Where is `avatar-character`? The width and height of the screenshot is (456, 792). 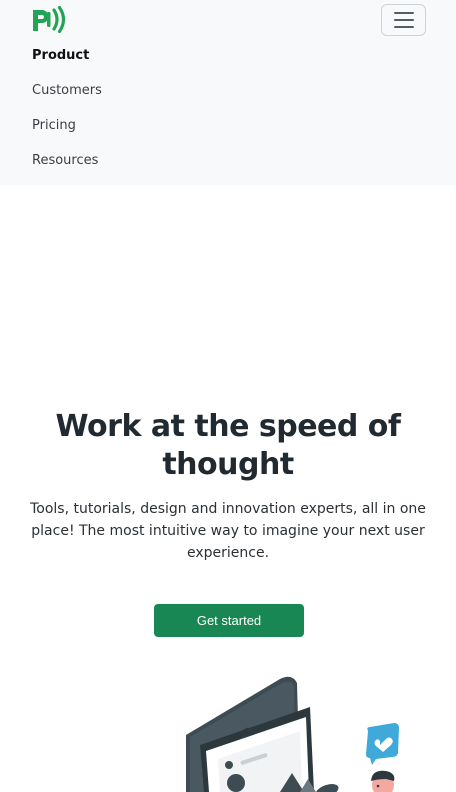 avatar-character is located at coordinates (383, 781).